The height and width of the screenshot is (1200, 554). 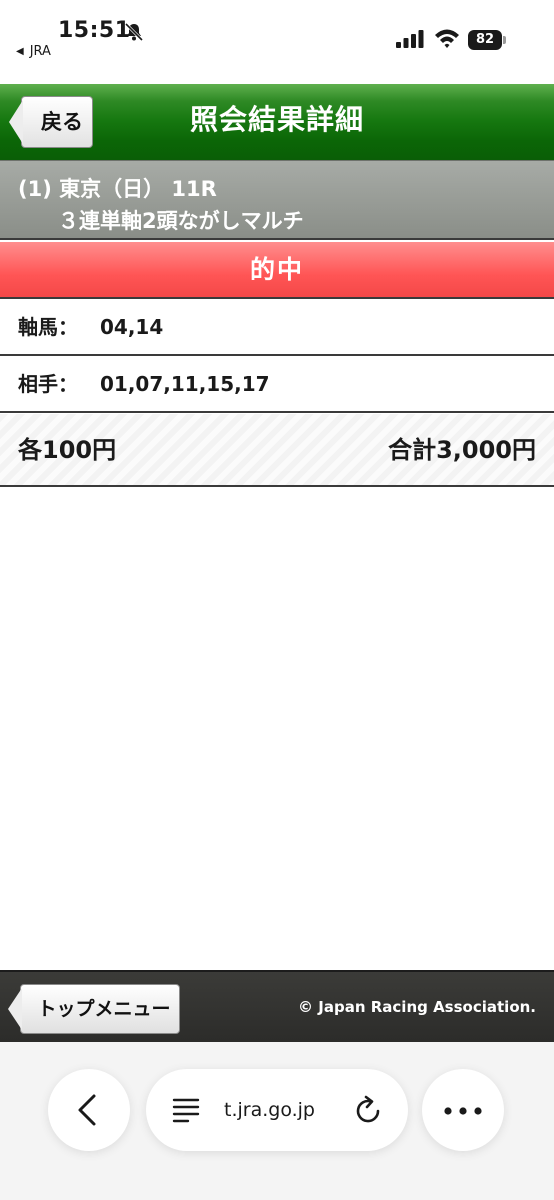 What do you see at coordinates (132, 327) in the screenshot?
I see `axis-horse-value: 04,14` at bounding box center [132, 327].